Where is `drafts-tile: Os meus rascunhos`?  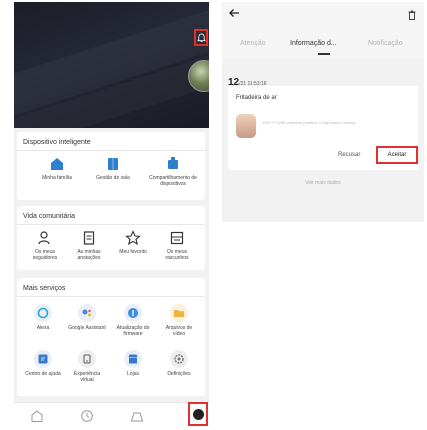
drafts-tile: Os meus rascunhos is located at coordinates (177, 245).